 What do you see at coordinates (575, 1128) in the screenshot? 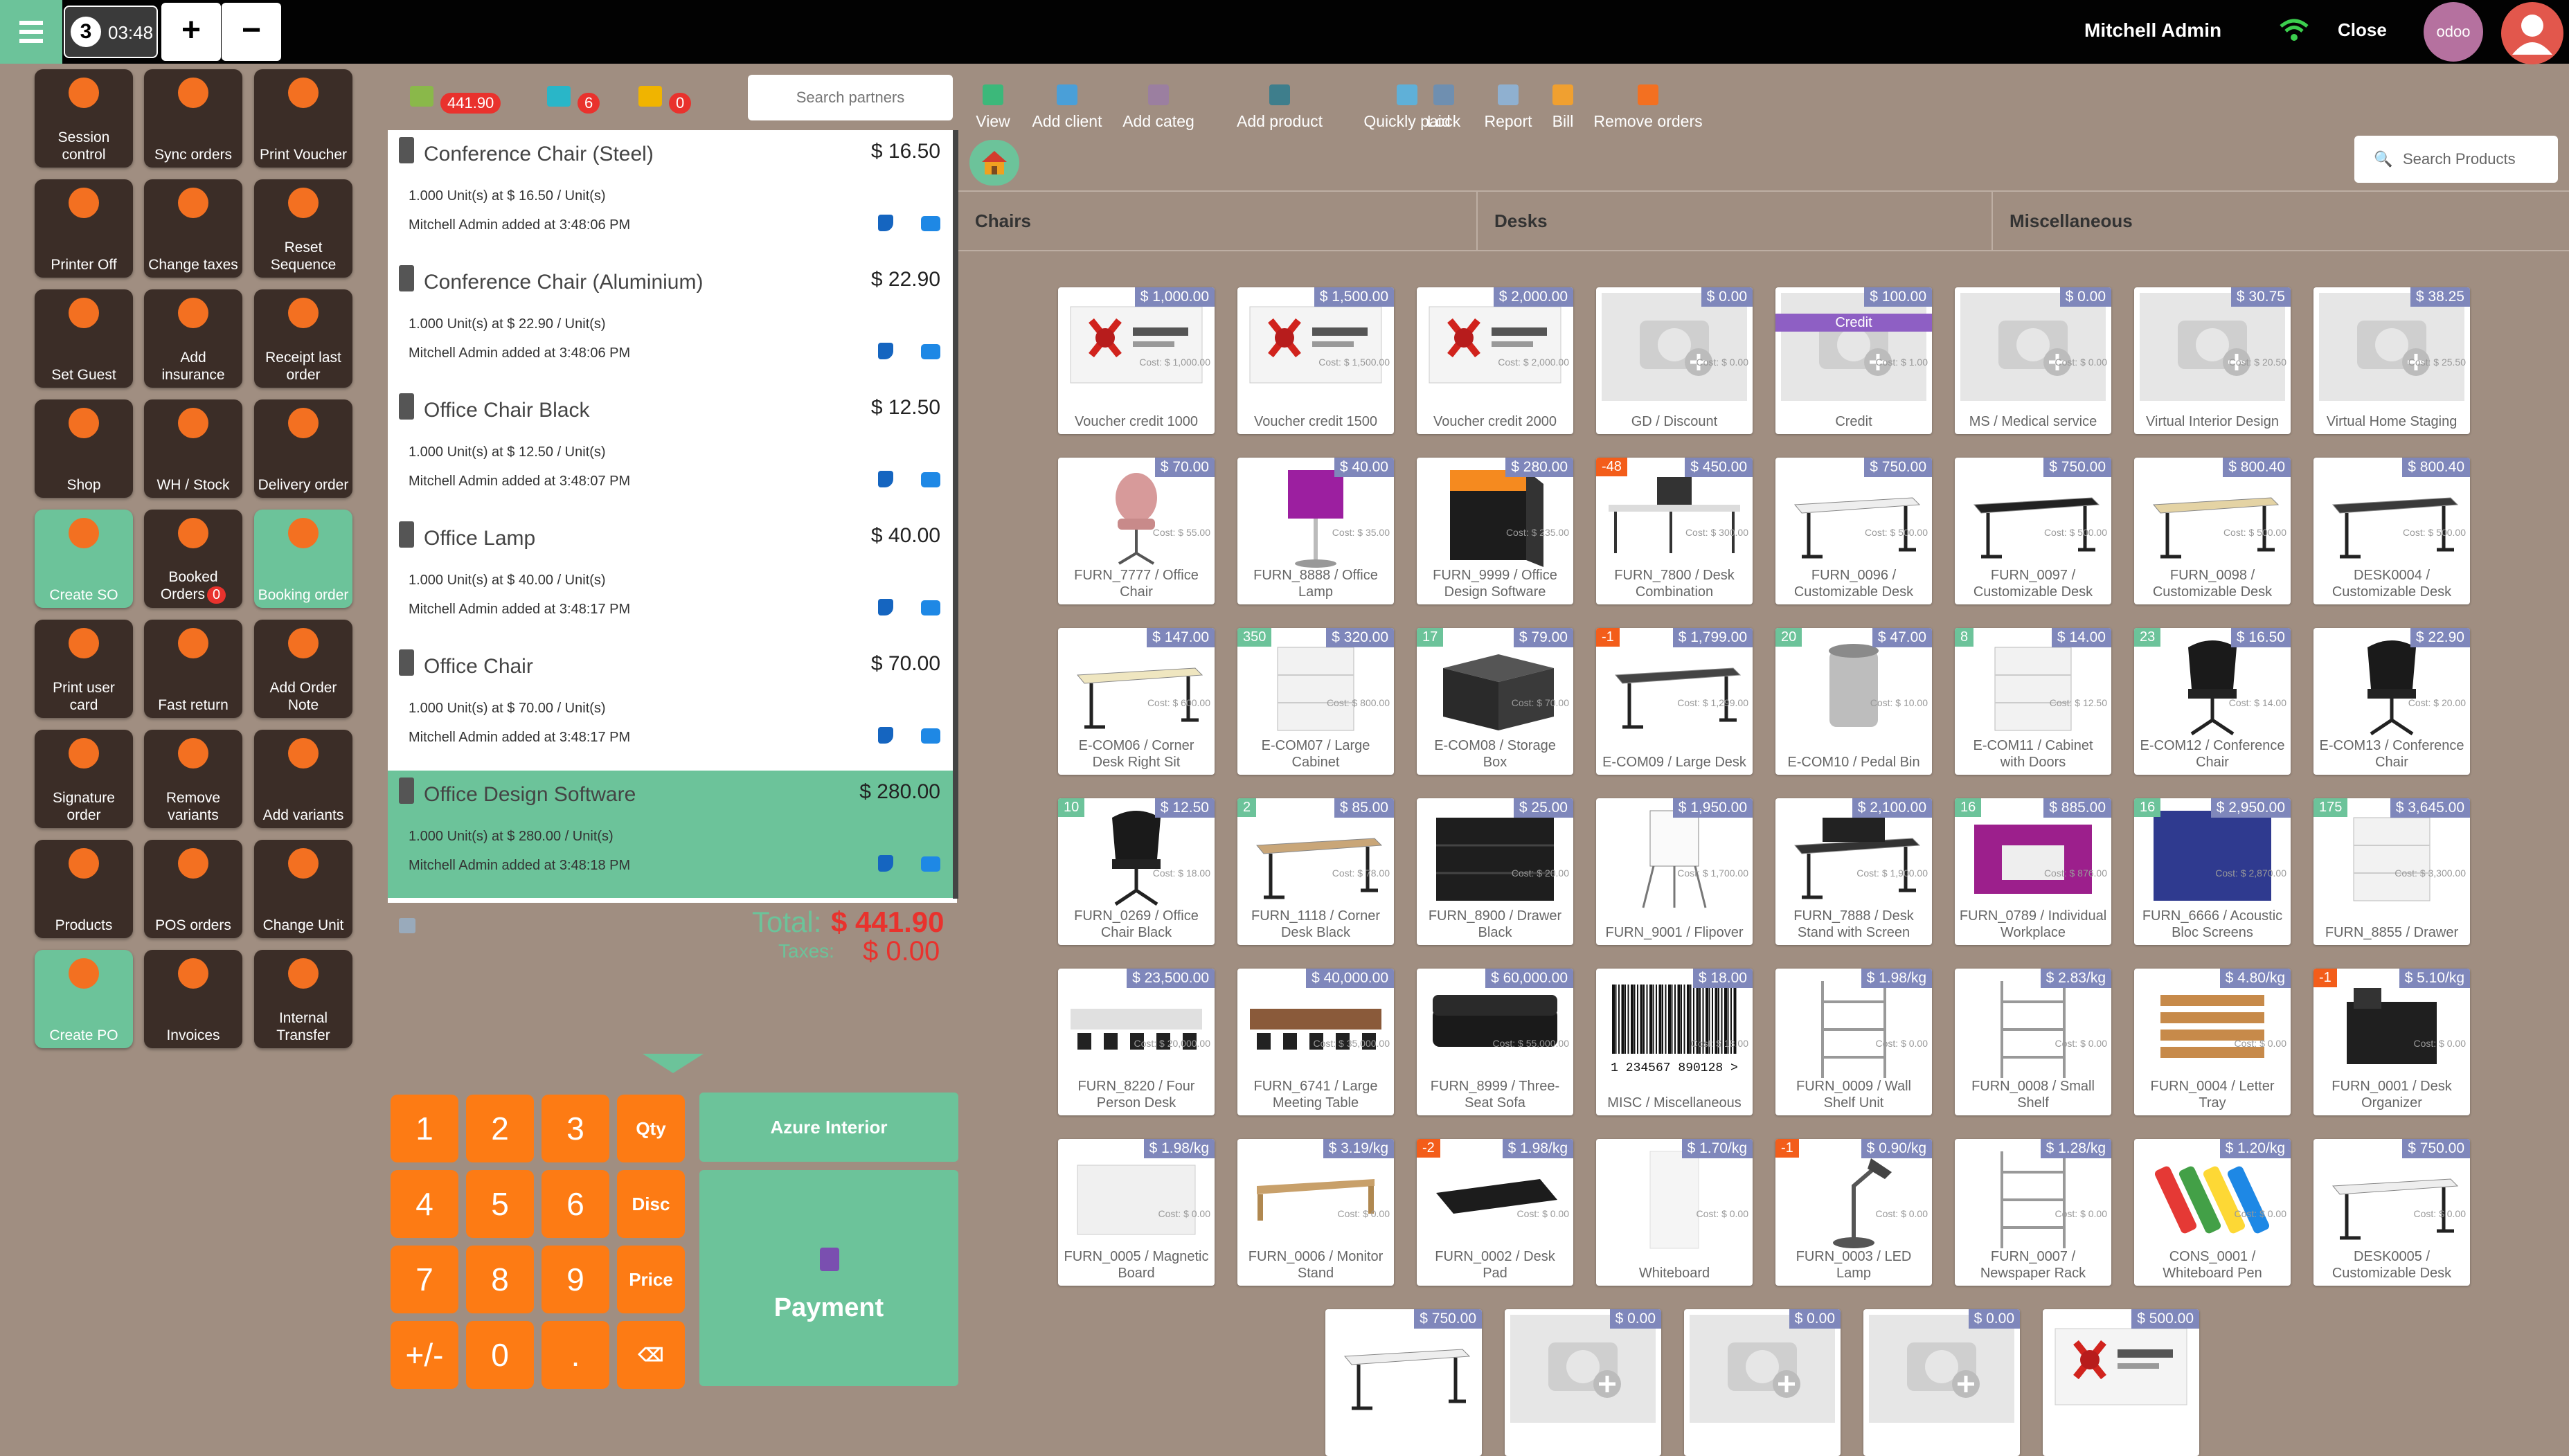
I see `numpad-key-3: 3` at bounding box center [575, 1128].